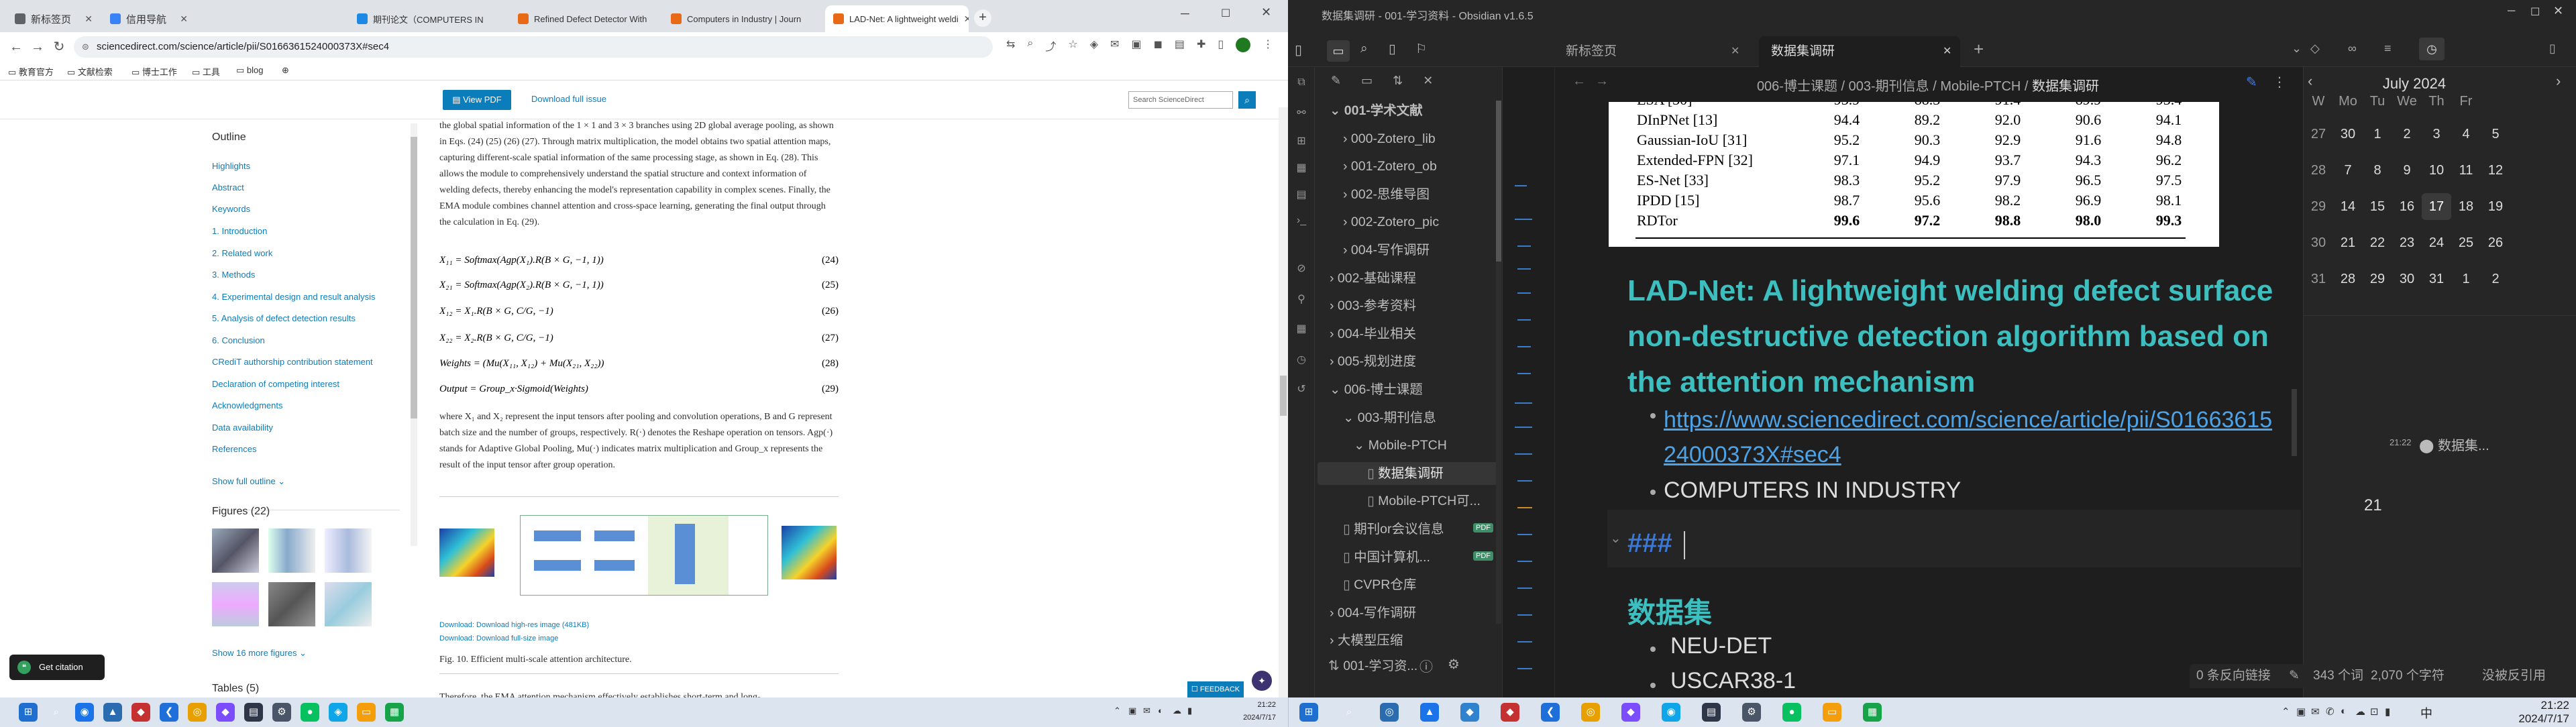  What do you see at coordinates (1132, 711) in the screenshot?
I see `tray-icon: ▣` at bounding box center [1132, 711].